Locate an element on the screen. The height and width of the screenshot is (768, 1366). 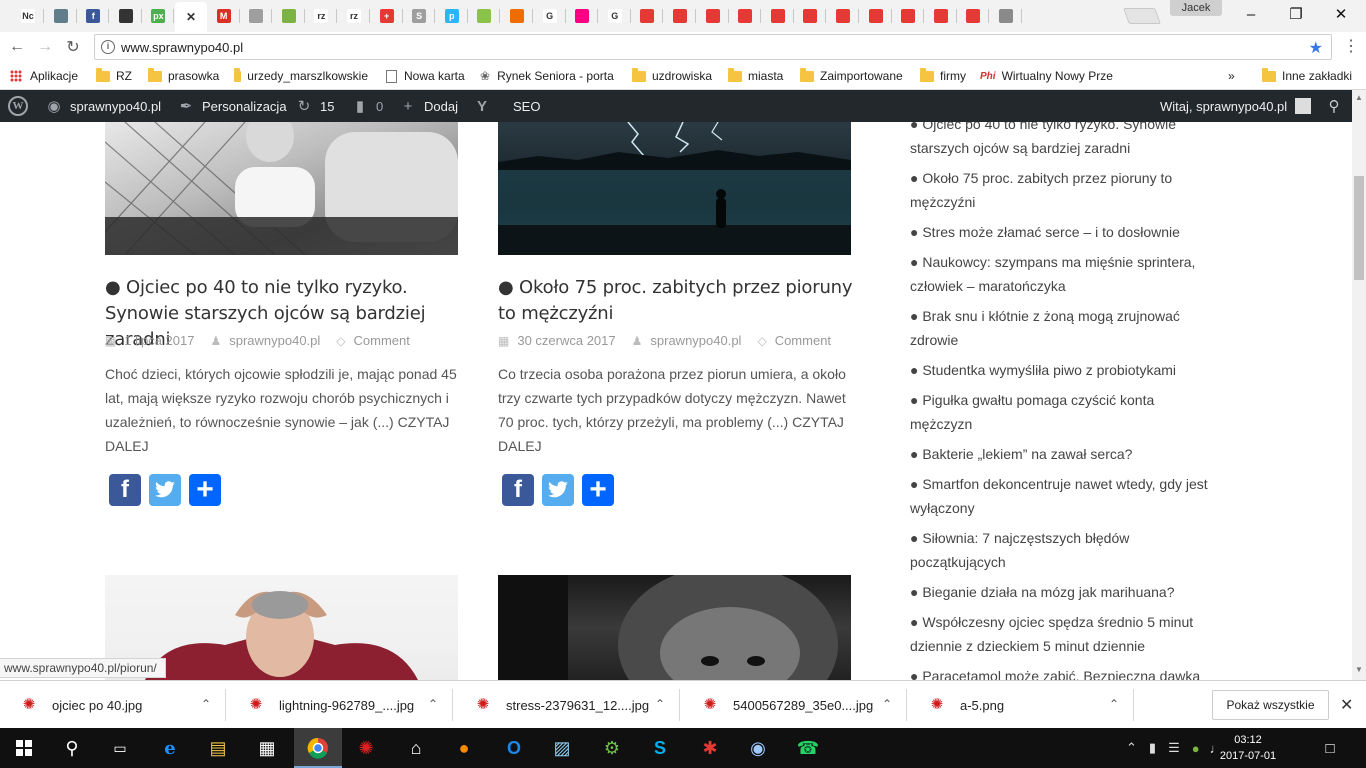
bookmark-star-icon: ★ is located at coordinates (1316, 48).